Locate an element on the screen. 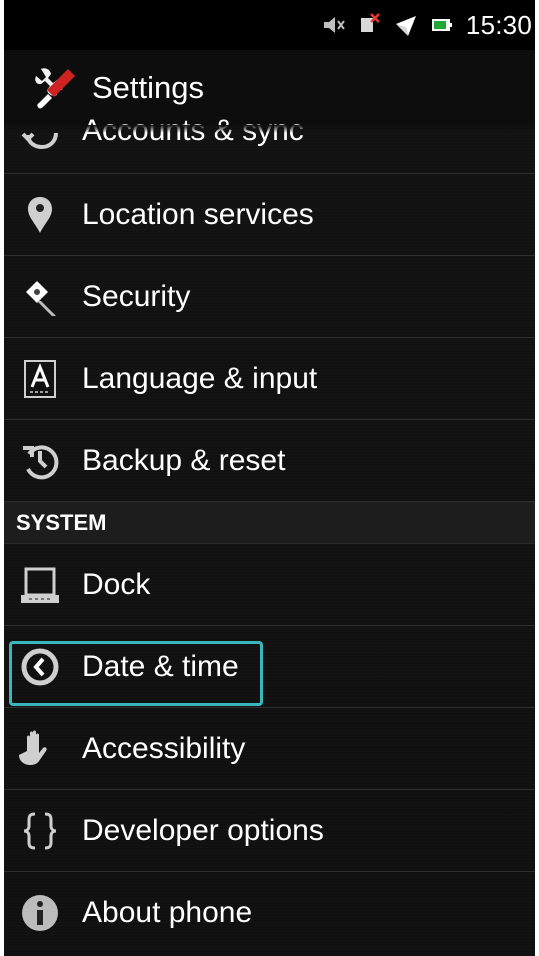  settings-item-language-input: Language & input is located at coordinates (269, 379).